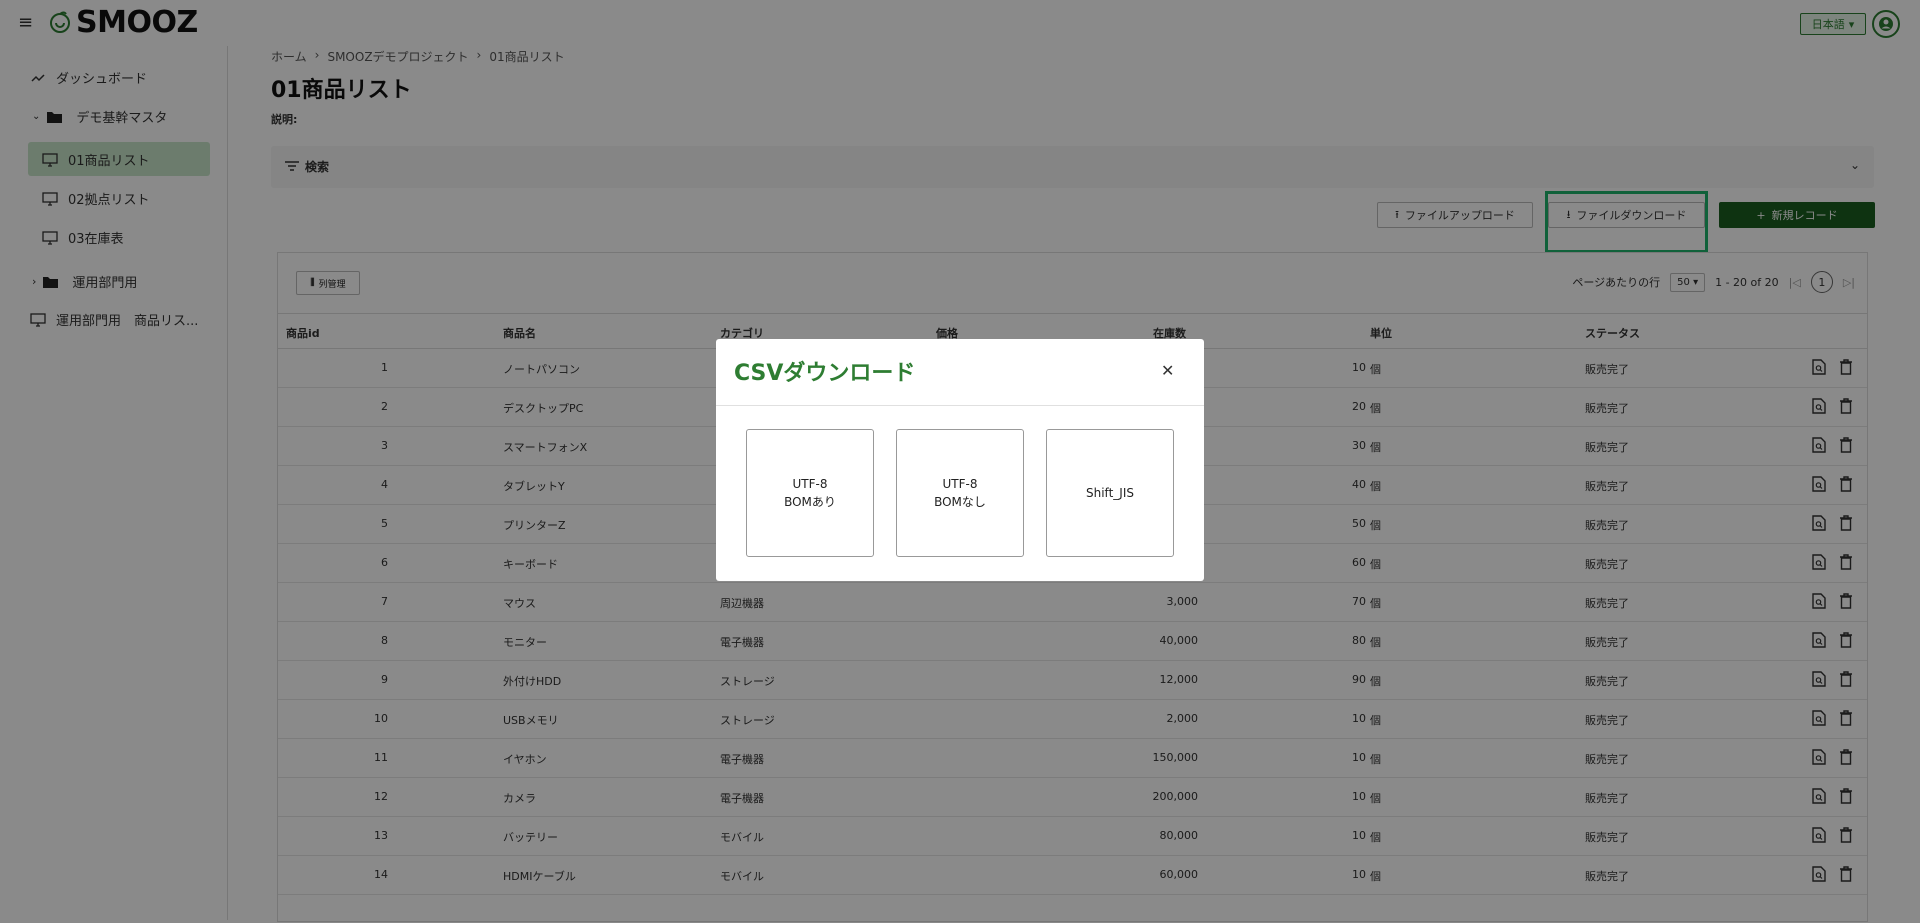 This screenshot has width=1920, height=923. What do you see at coordinates (810, 493) in the screenshot?
I see `utf8-bom-option: UTF-8 BOMあり` at bounding box center [810, 493].